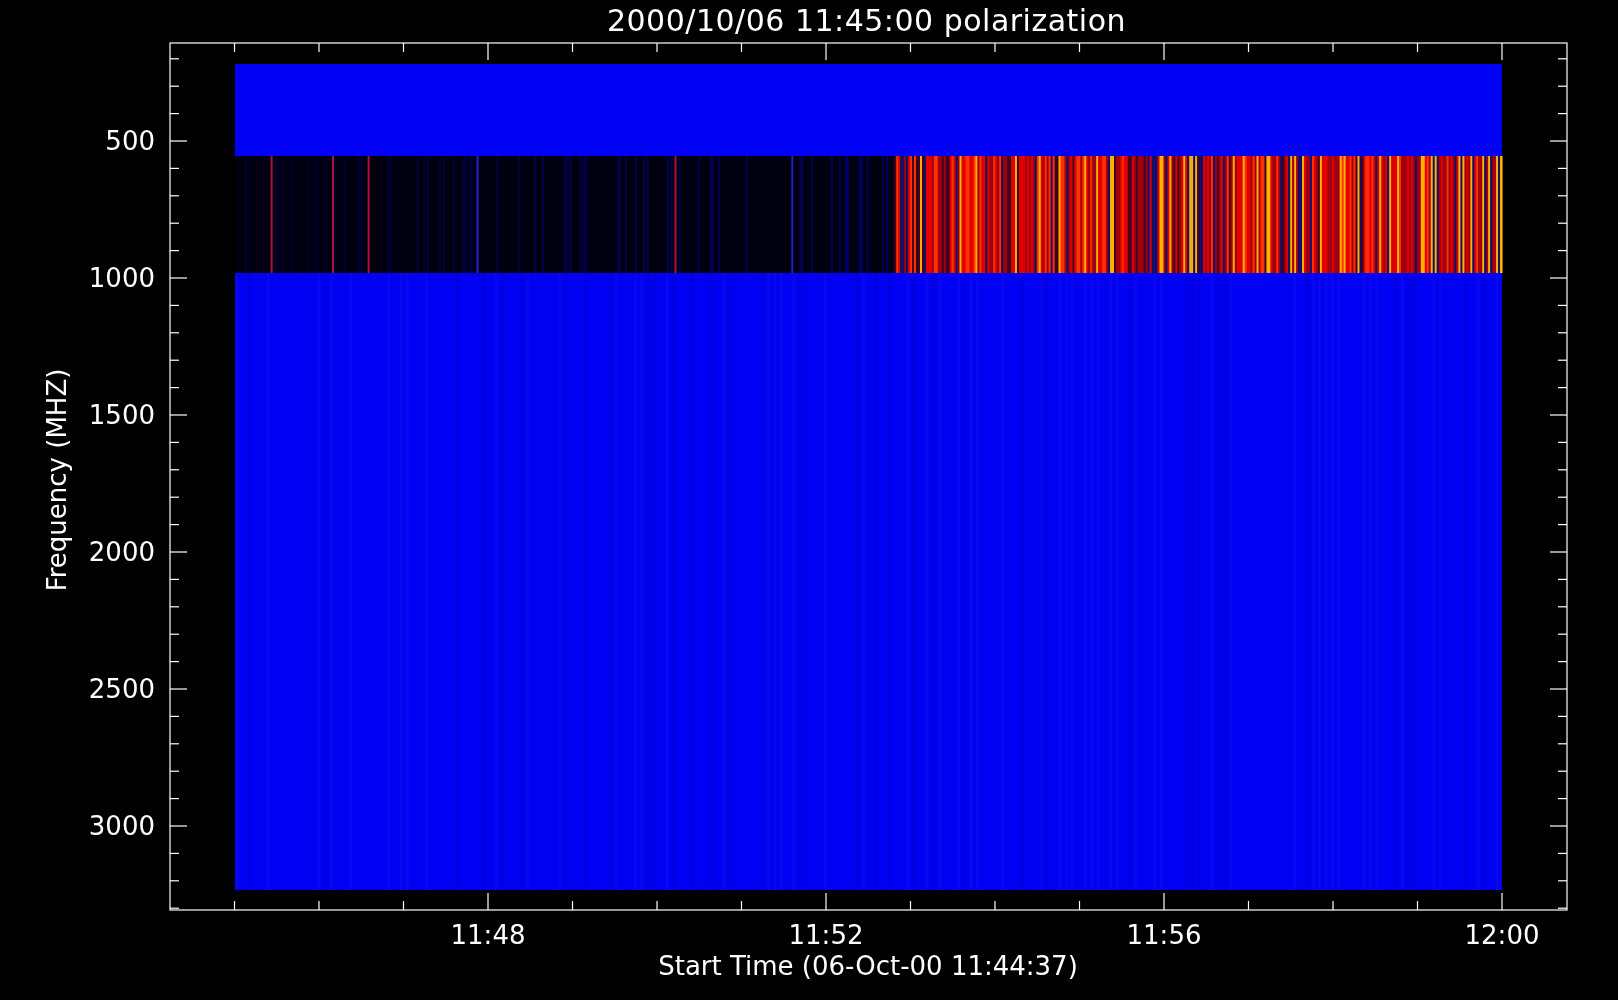  Describe the element at coordinates (1502, 935) in the screenshot. I see `x-tick-label: 12:00` at that location.